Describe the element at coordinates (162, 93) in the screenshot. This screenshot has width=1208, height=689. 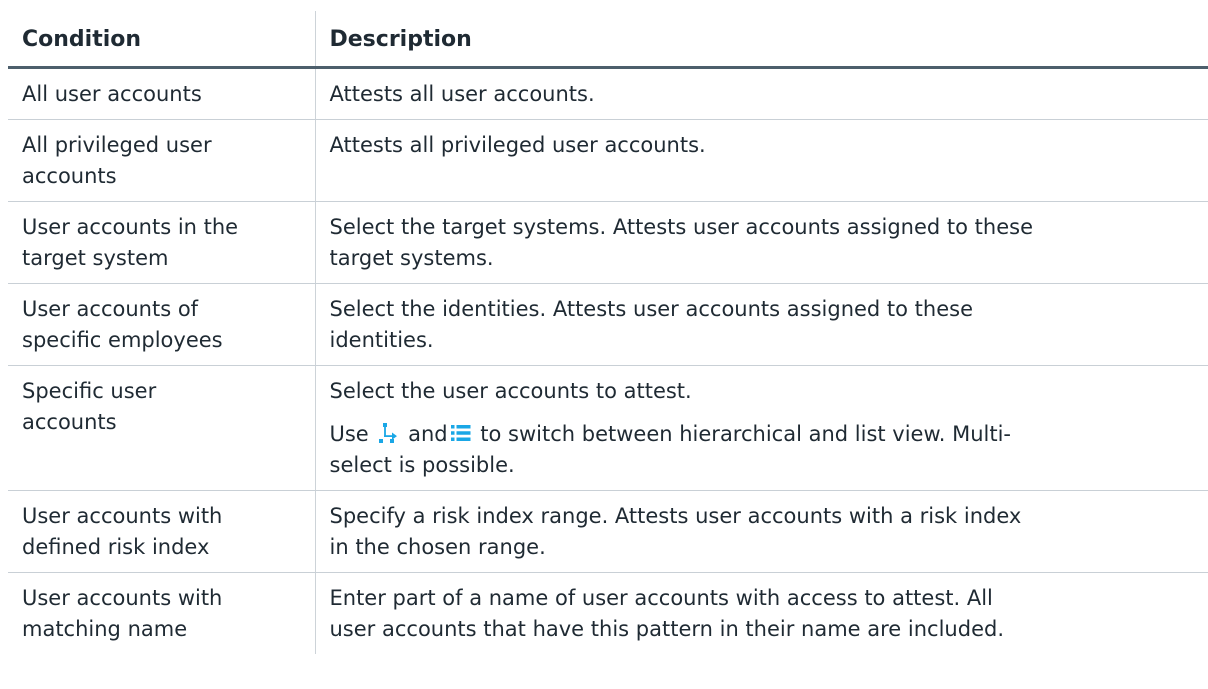
I see `condition-cell: All user accounts` at that location.